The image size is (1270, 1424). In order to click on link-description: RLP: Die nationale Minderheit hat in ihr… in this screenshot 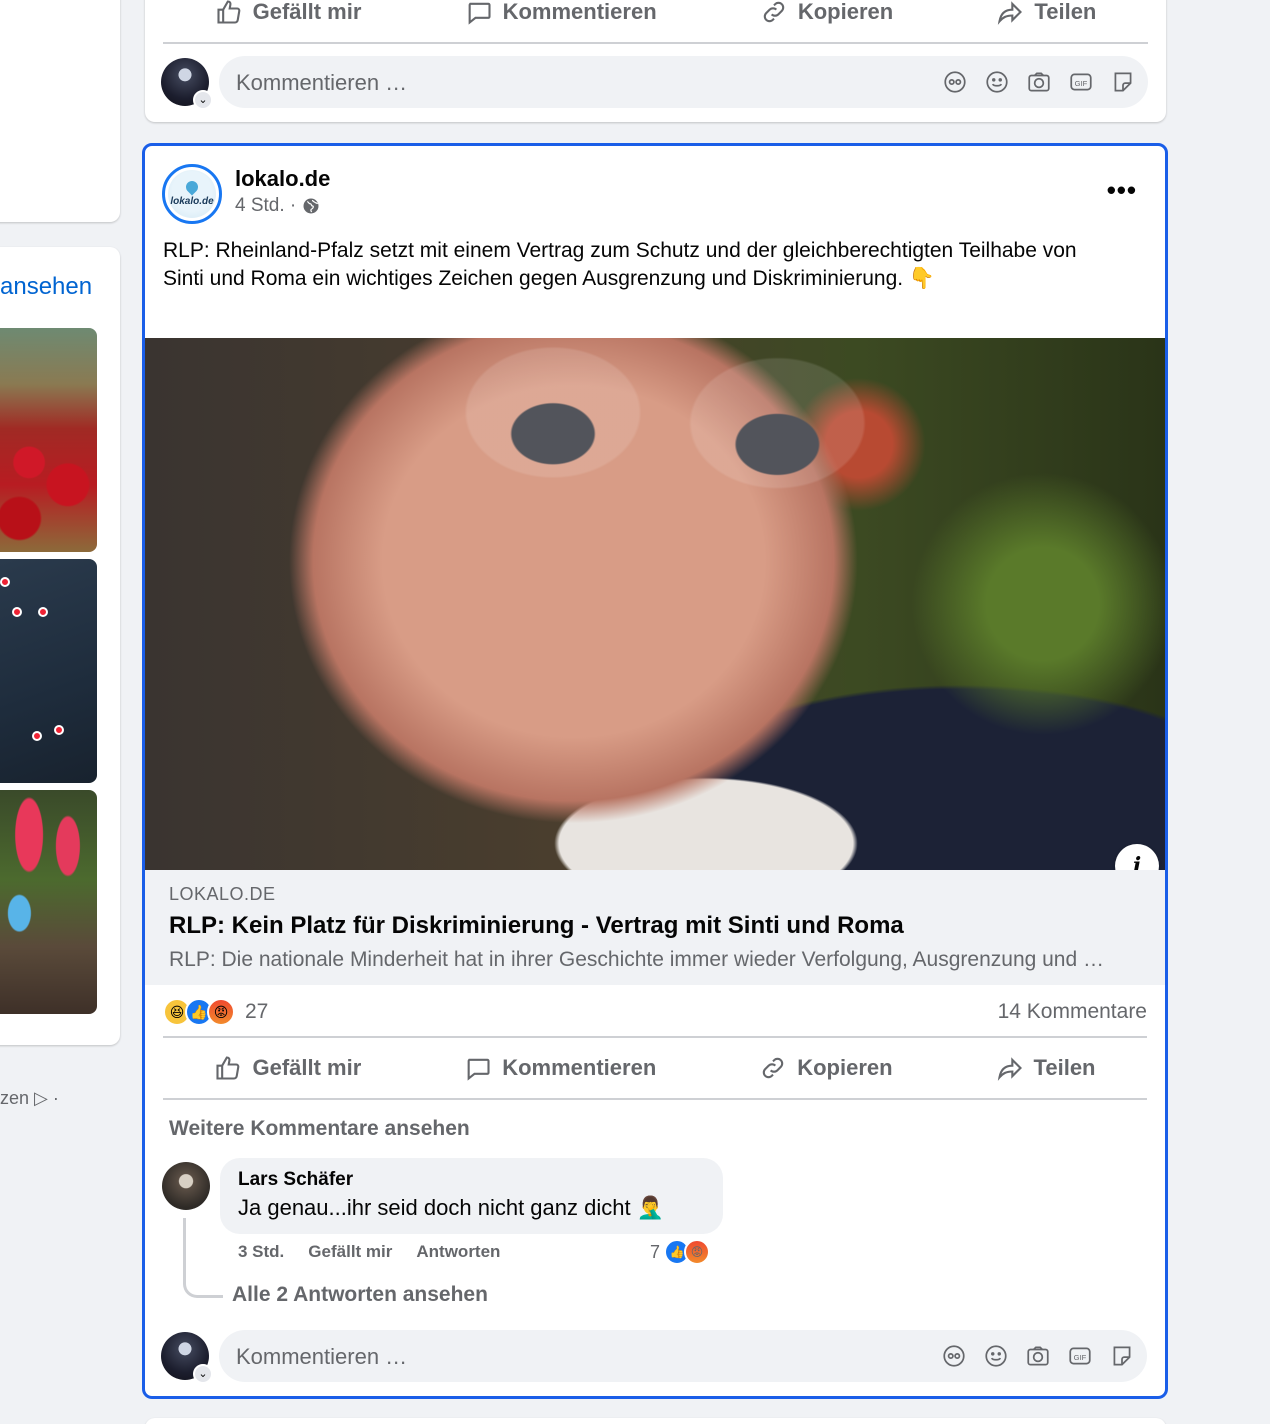, I will do `click(644, 959)`.